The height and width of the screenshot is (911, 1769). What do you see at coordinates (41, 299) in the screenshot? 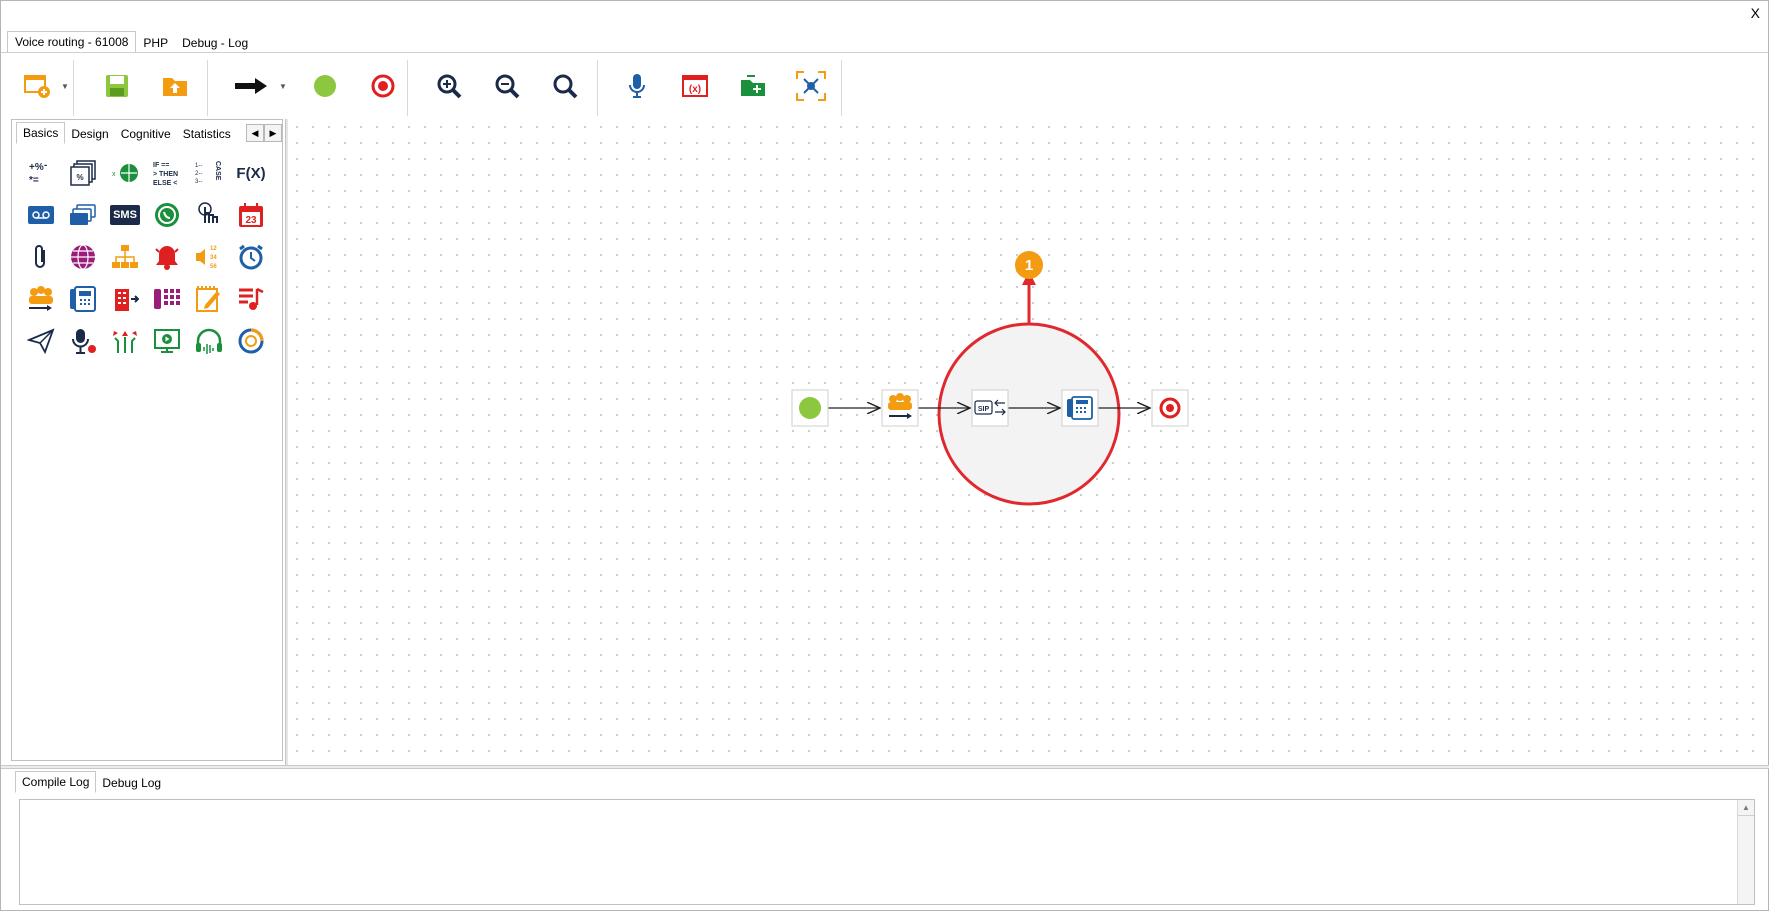
I see `agent-group-icon` at bounding box center [41, 299].